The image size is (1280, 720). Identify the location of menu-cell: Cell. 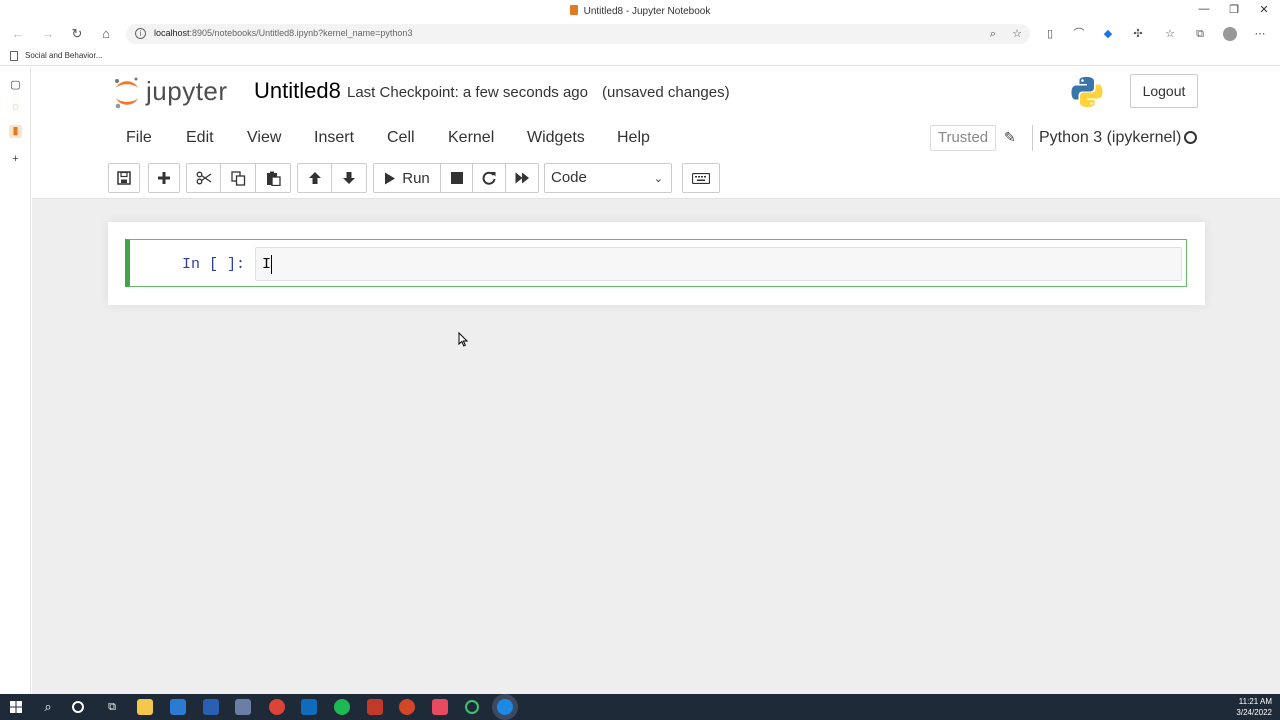
(401, 138).